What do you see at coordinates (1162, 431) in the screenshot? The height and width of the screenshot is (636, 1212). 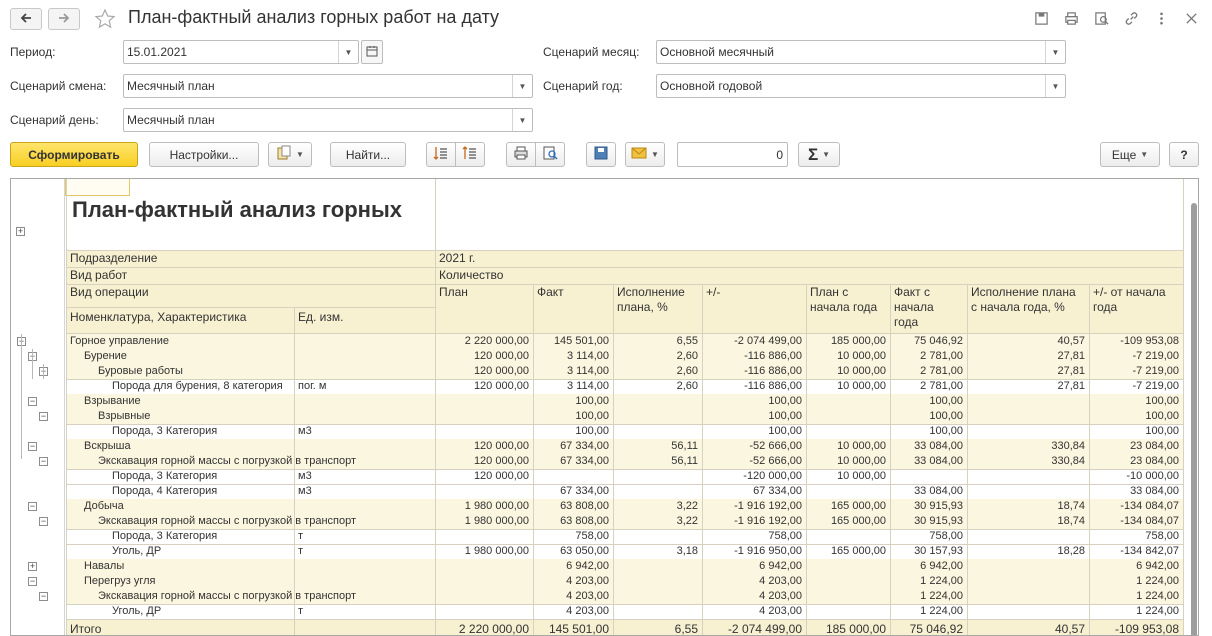 I see `table-cell-diff-ytd: 100,00` at bounding box center [1162, 431].